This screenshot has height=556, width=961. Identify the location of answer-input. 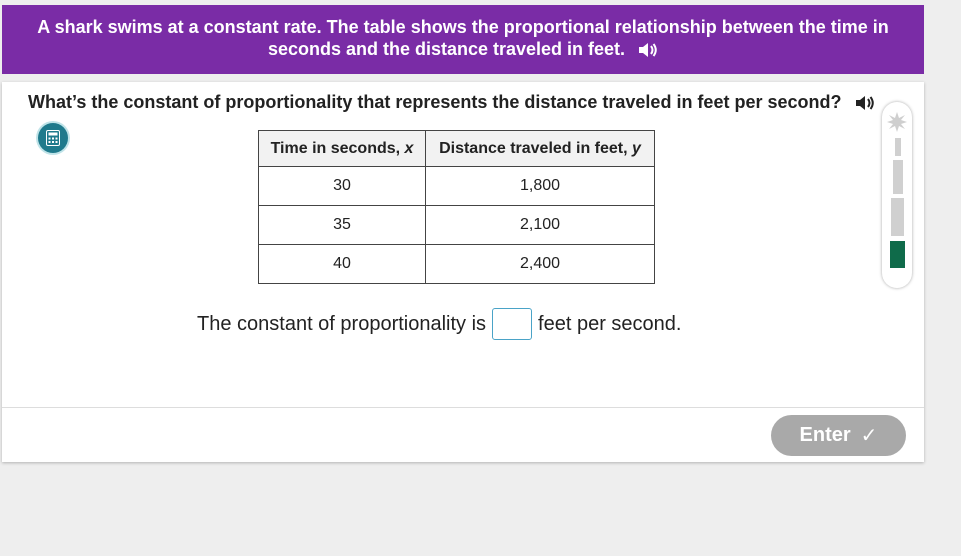
(512, 324).